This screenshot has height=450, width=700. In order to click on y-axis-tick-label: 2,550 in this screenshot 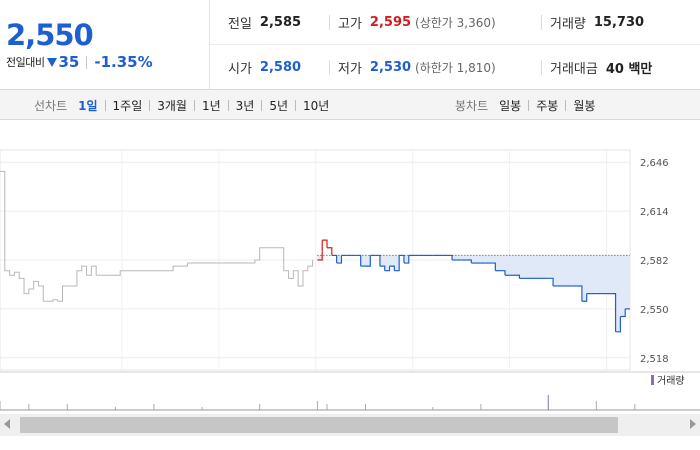, I will do `click(654, 310)`.